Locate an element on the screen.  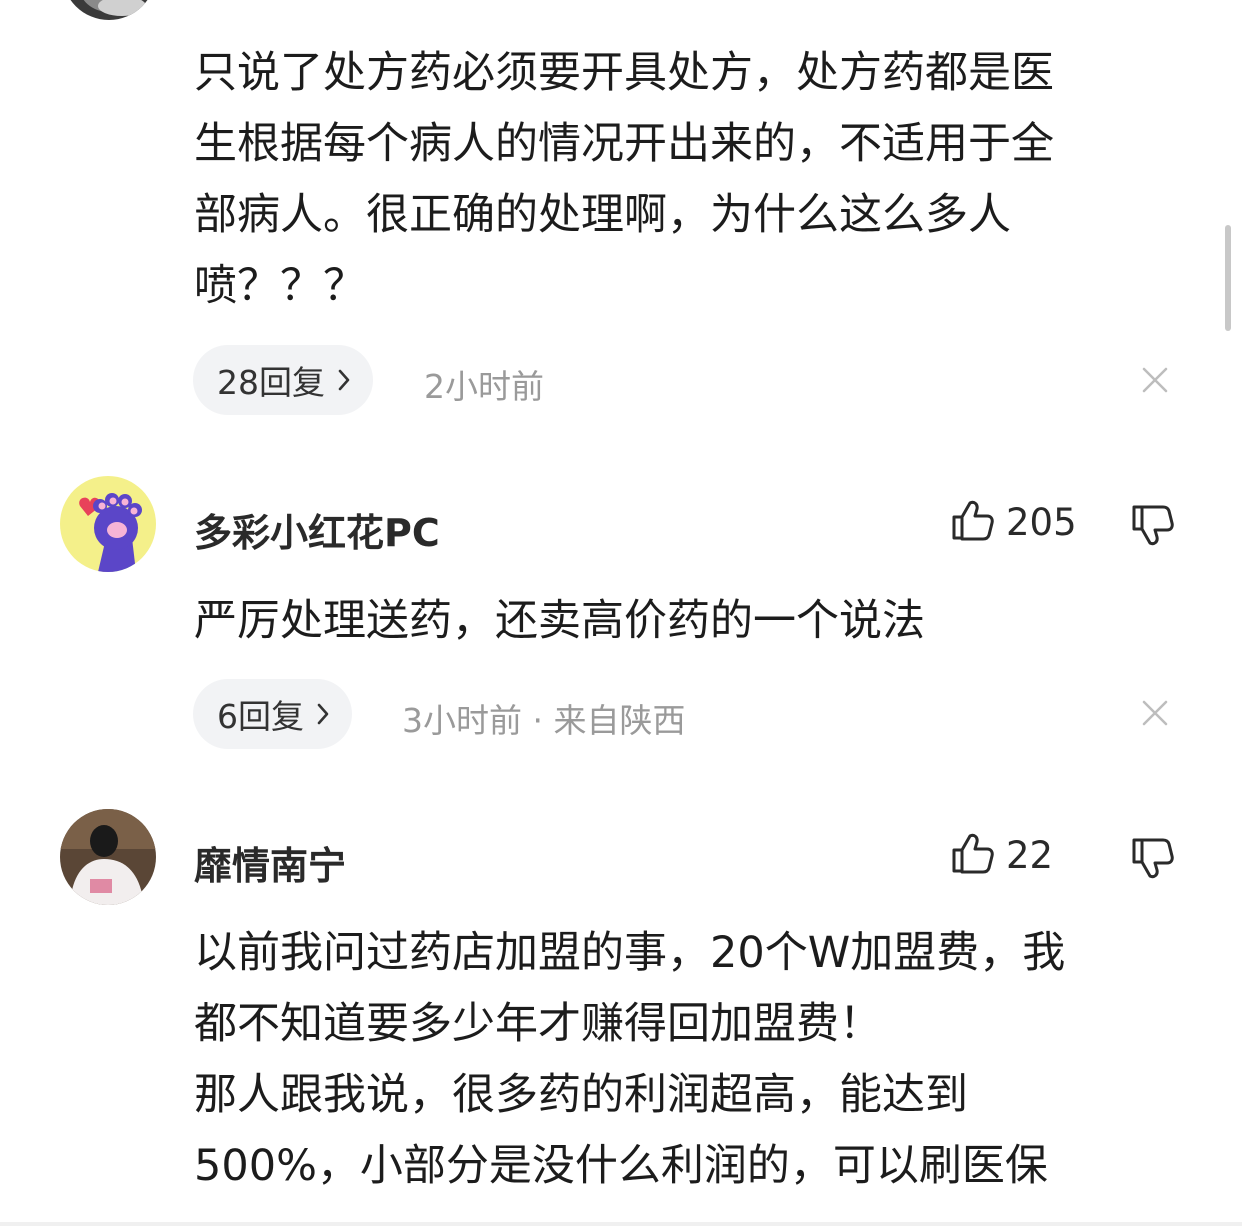
replies-label: 28回复 is located at coordinates (271, 382).